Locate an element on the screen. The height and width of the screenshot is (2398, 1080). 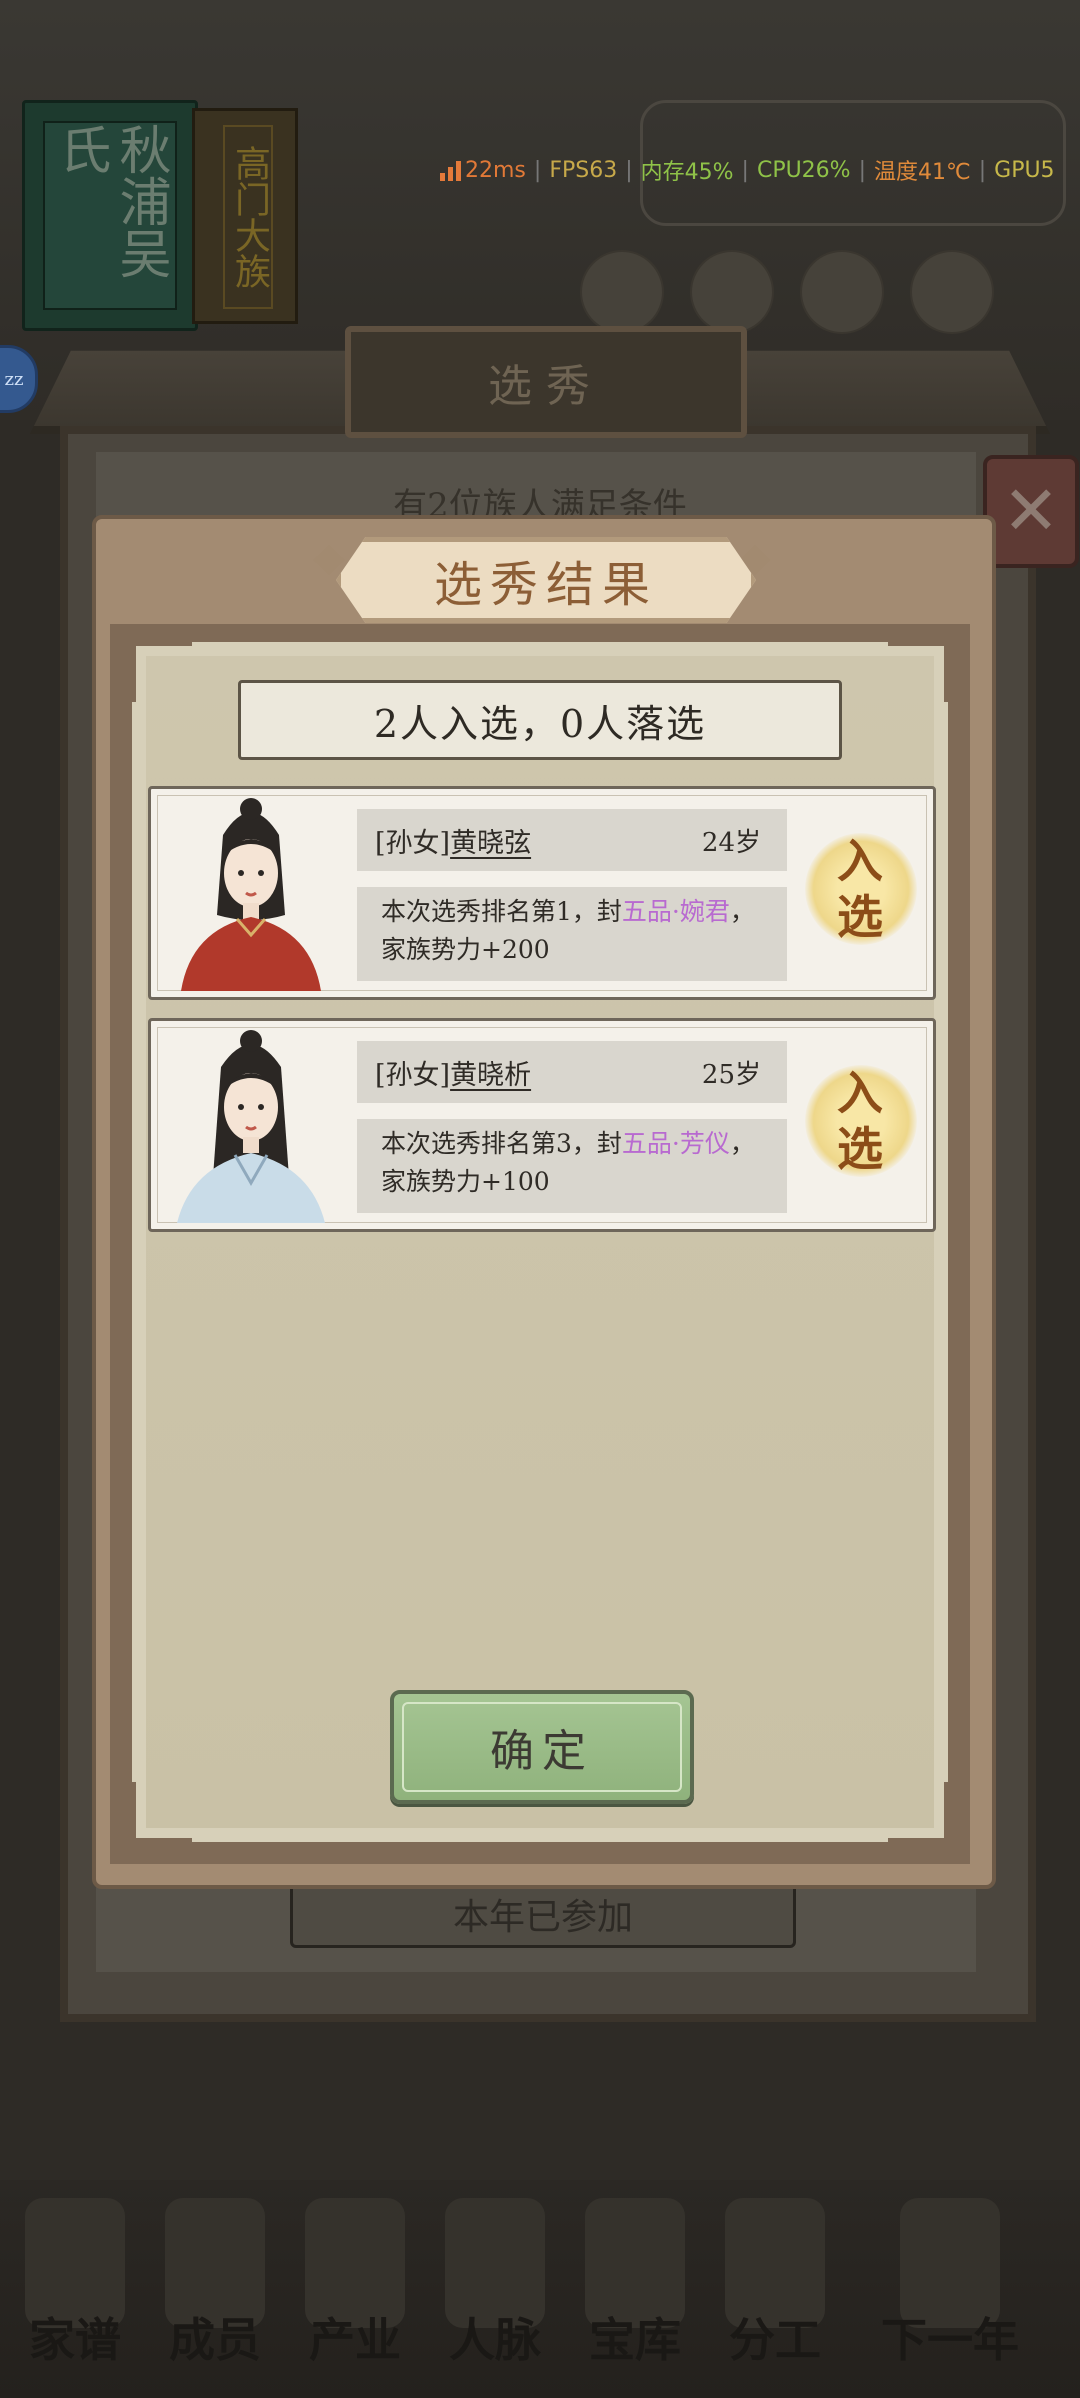
member-info: [孙女]黄晓弦 24岁 is located at coordinates (572, 840).